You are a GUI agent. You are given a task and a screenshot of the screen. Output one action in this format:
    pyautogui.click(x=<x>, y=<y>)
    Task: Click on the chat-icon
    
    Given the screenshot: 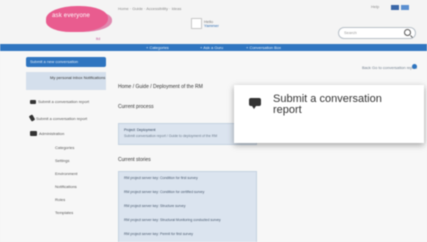 What is the action you would take?
    pyautogui.click(x=33, y=101)
    